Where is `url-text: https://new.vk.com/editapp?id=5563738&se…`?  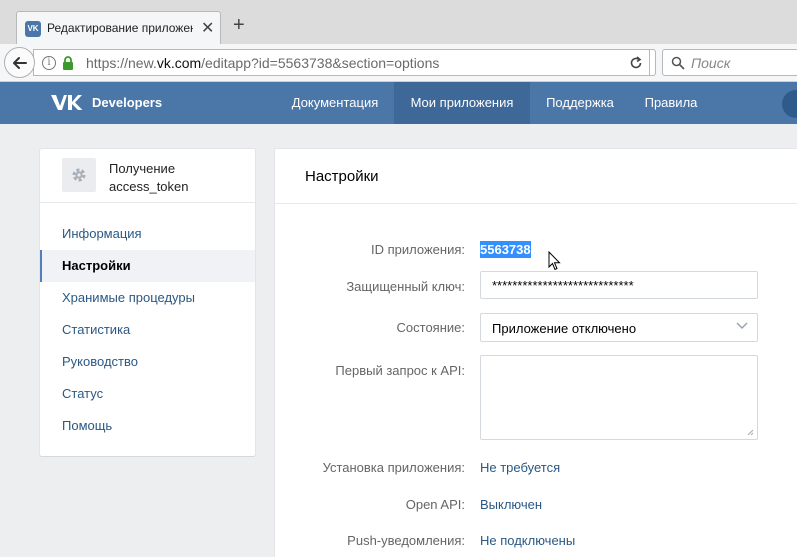 url-text: https://new.vk.com/editapp?id=5563738&se… is located at coordinates (262, 63).